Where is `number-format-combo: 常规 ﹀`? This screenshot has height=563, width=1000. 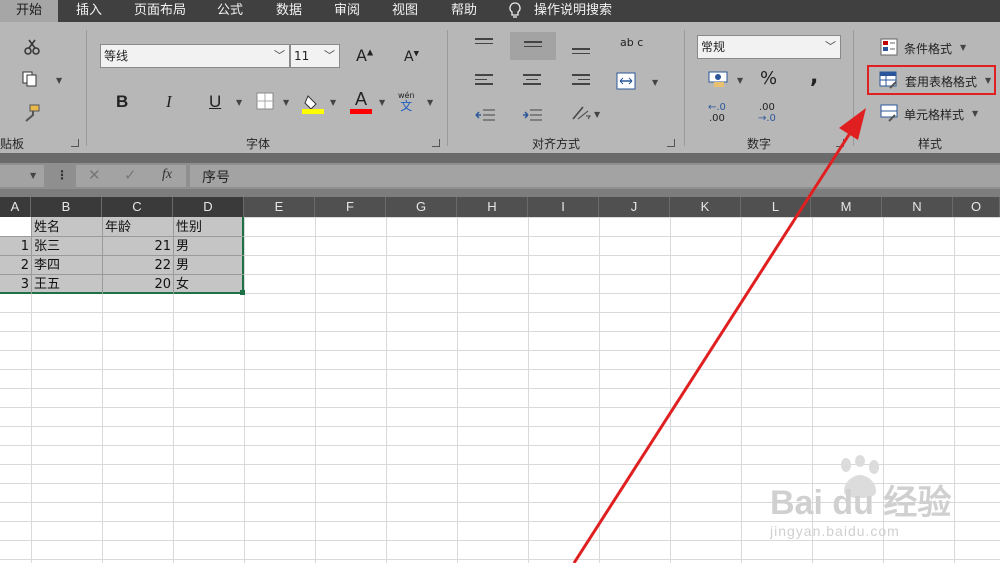 number-format-combo: 常规 ﹀ is located at coordinates (769, 47).